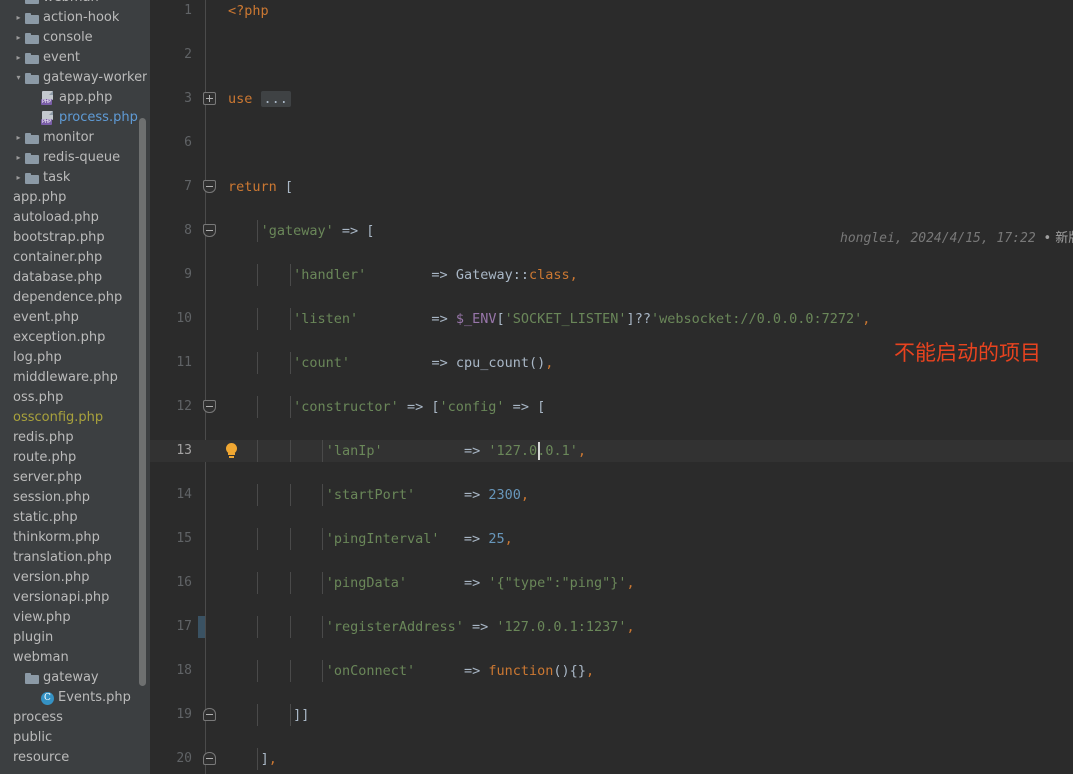  Describe the element at coordinates (611, 539) in the screenshot. I see `code-line: 15 'pingInterval' => 25,` at that location.